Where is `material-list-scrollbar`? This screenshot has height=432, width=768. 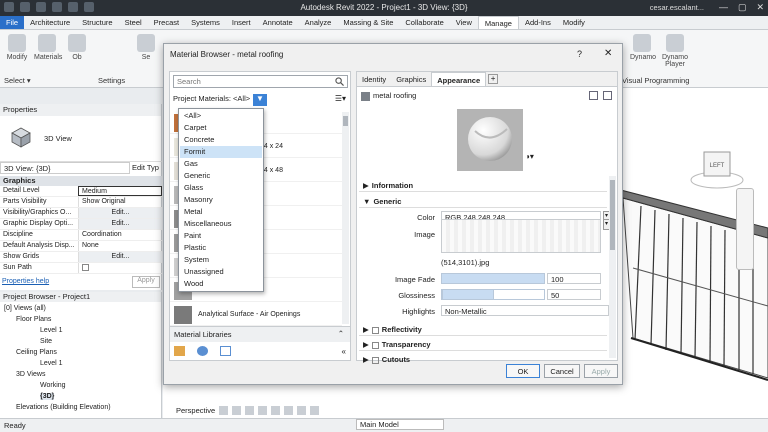
material-list-scrollbar is located at coordinates (345, 218).